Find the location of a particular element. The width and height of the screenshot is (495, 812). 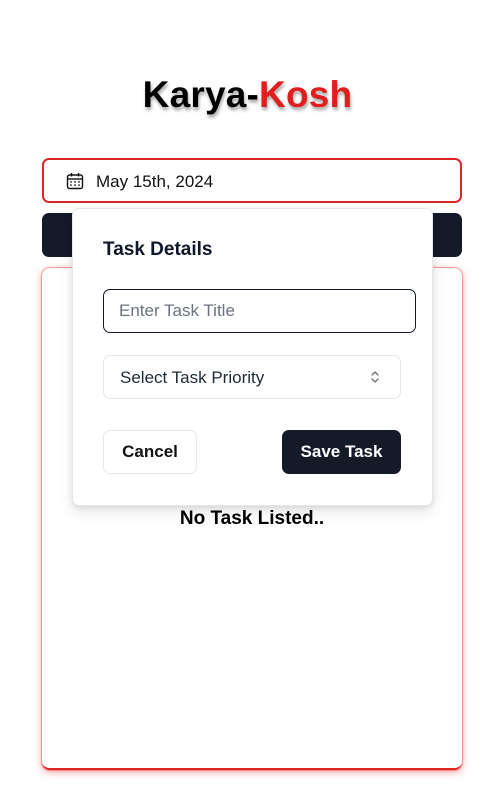

calendar-icon is located at coordinates (75, 181).